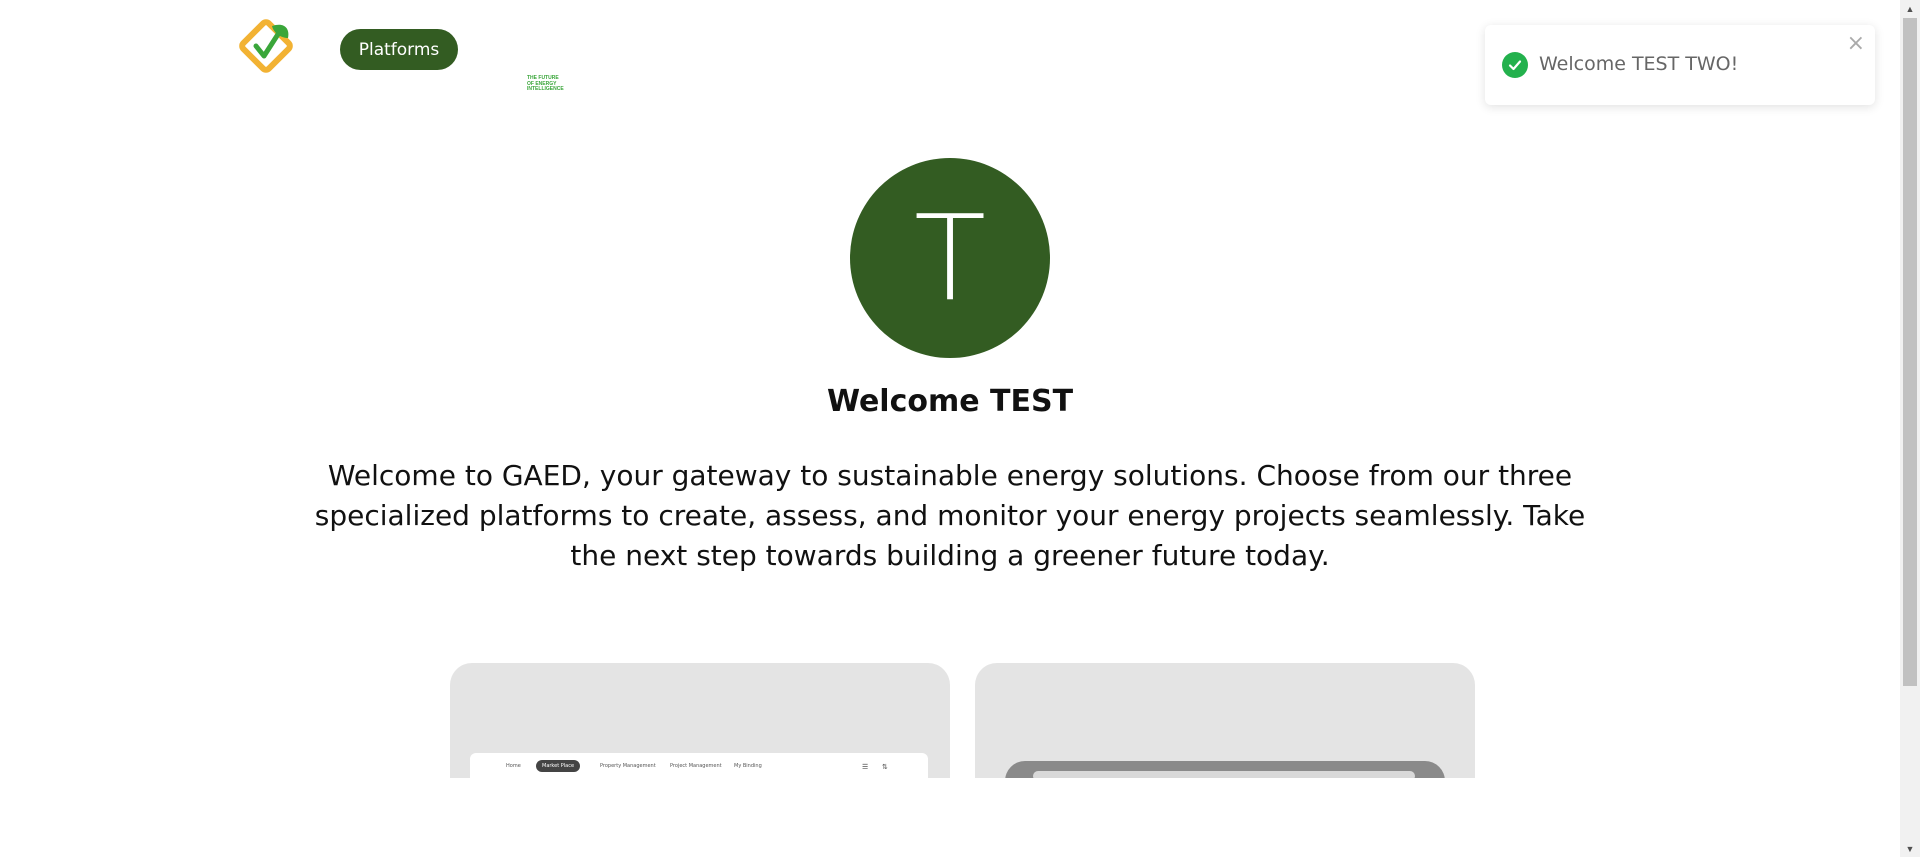 The width and height of the screenshot is (1920, 857). I want to click on platforms-button: Platforms, so click(399, 49).